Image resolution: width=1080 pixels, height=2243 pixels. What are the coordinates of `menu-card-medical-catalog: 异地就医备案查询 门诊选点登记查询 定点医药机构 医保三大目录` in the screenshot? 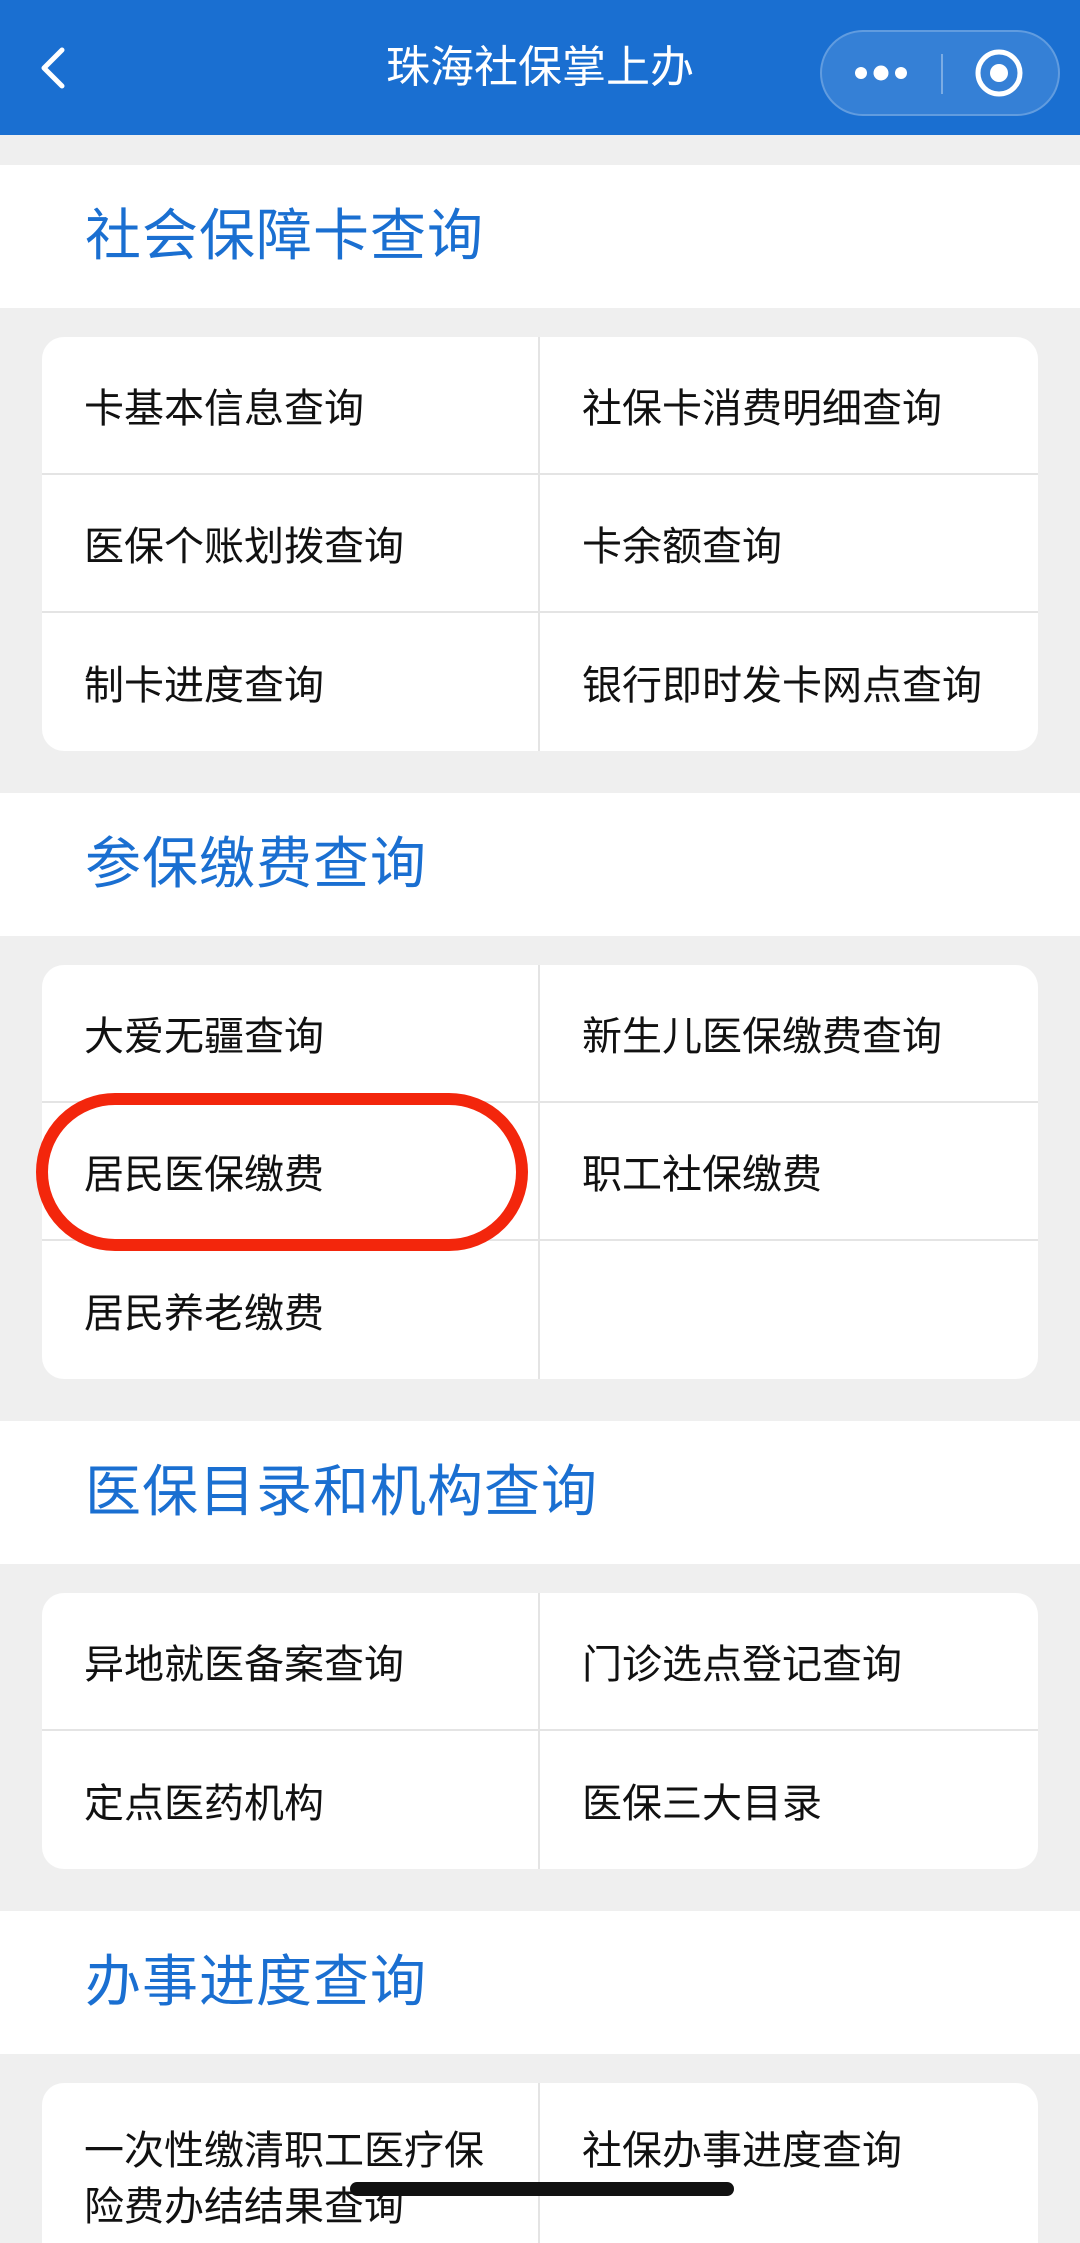 It's located at (540, 1731).